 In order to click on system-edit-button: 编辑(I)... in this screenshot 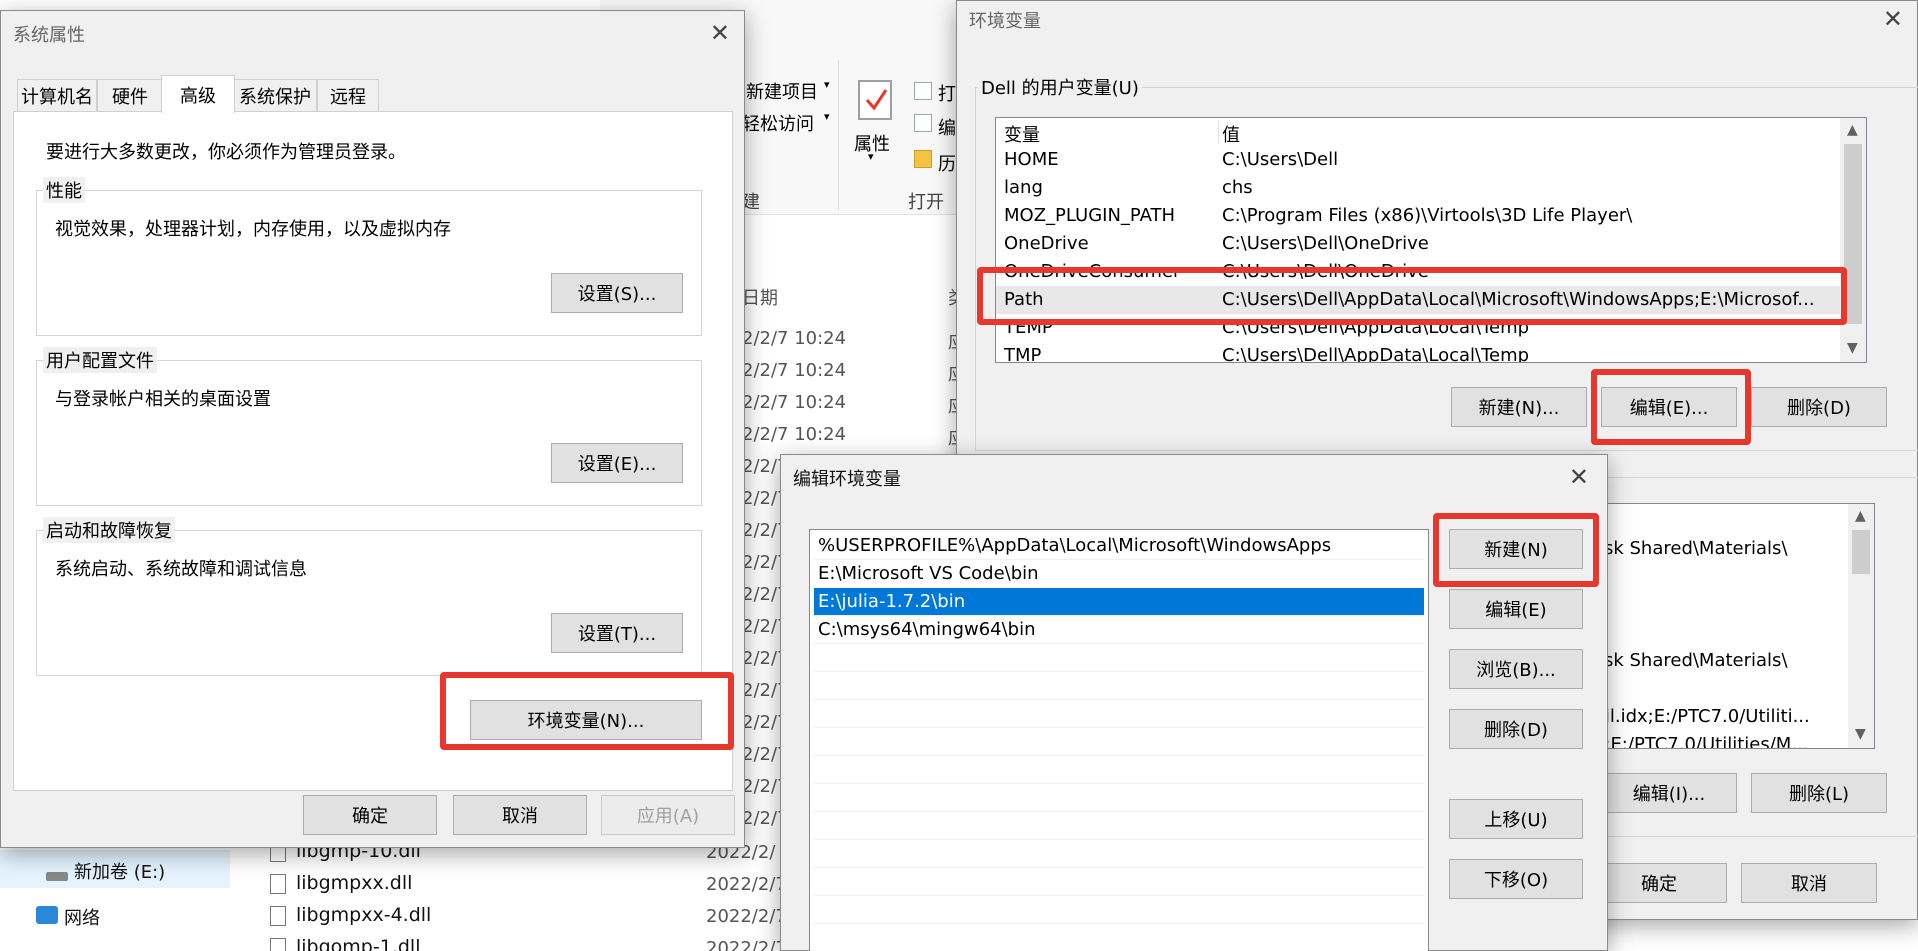, I will do `click(1669, 793)`.